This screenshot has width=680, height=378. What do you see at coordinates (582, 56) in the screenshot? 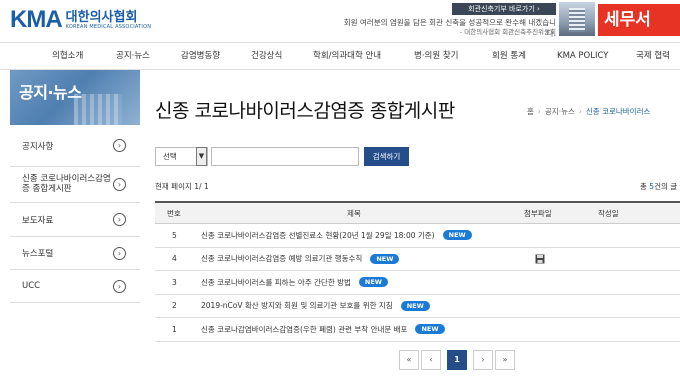
I see `nav-item-kma-policy: KMA POLICY` at bounding box center [582, 56].